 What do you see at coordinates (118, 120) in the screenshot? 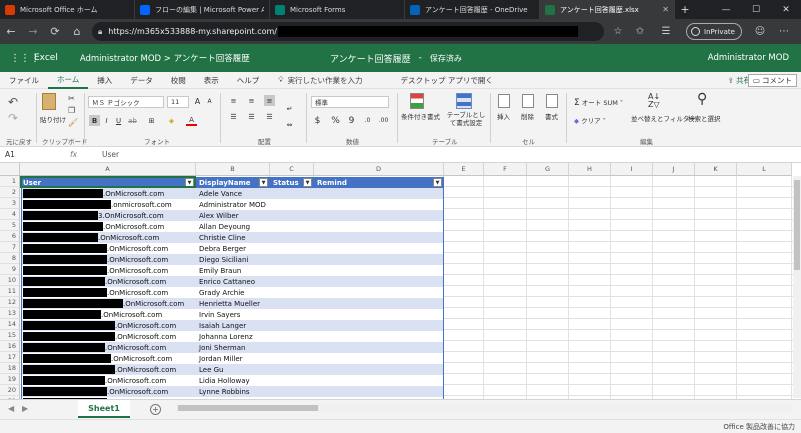
I see `underline-button: U` at bounding box center [118, 120].